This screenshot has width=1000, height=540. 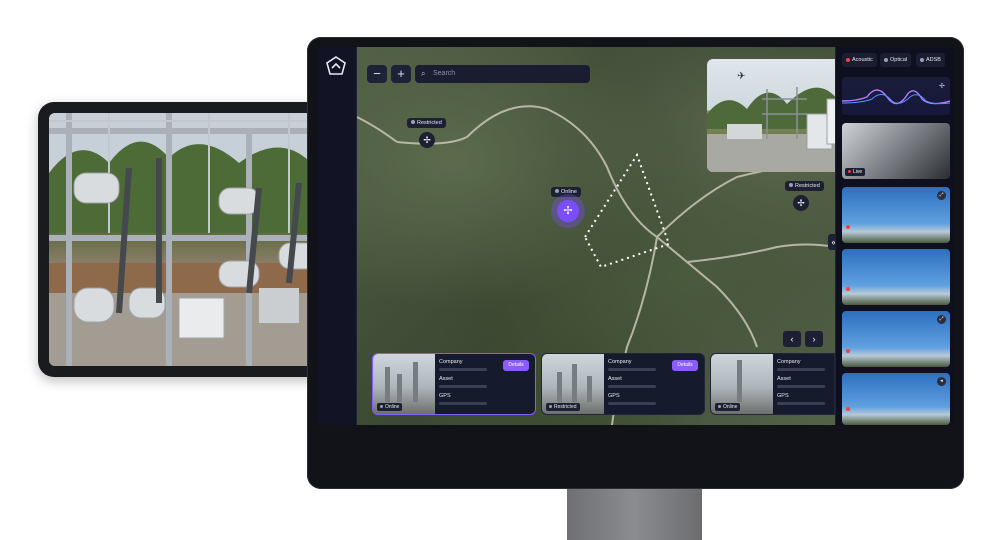 I want to click on status-badge: Restricted, so click(x=563, y=407).